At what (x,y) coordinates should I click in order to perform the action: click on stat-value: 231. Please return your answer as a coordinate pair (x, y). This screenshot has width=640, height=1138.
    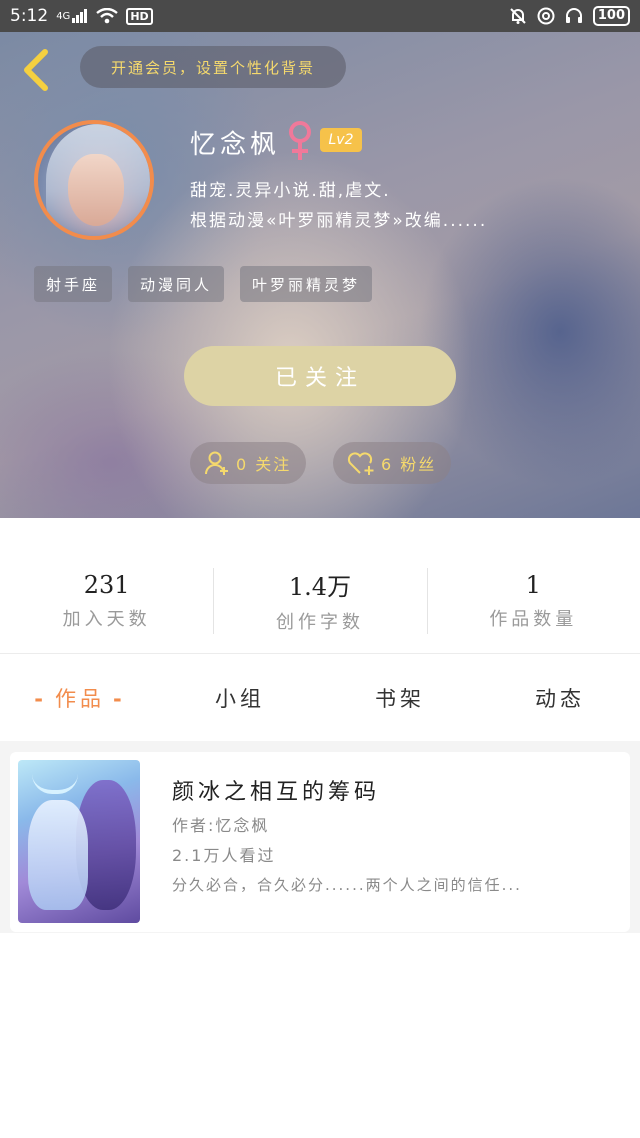
    Looking at the image, I should click on (106, 584).